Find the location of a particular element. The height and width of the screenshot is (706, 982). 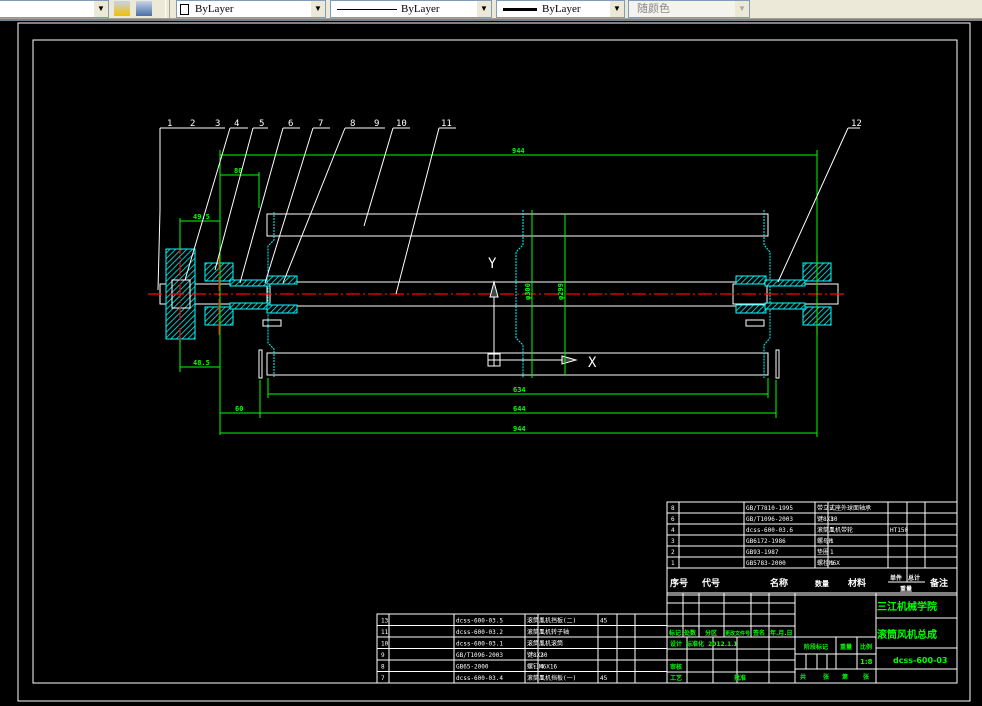

cell-code: dcss-600-03.5 is located at coordinates (479, 621).